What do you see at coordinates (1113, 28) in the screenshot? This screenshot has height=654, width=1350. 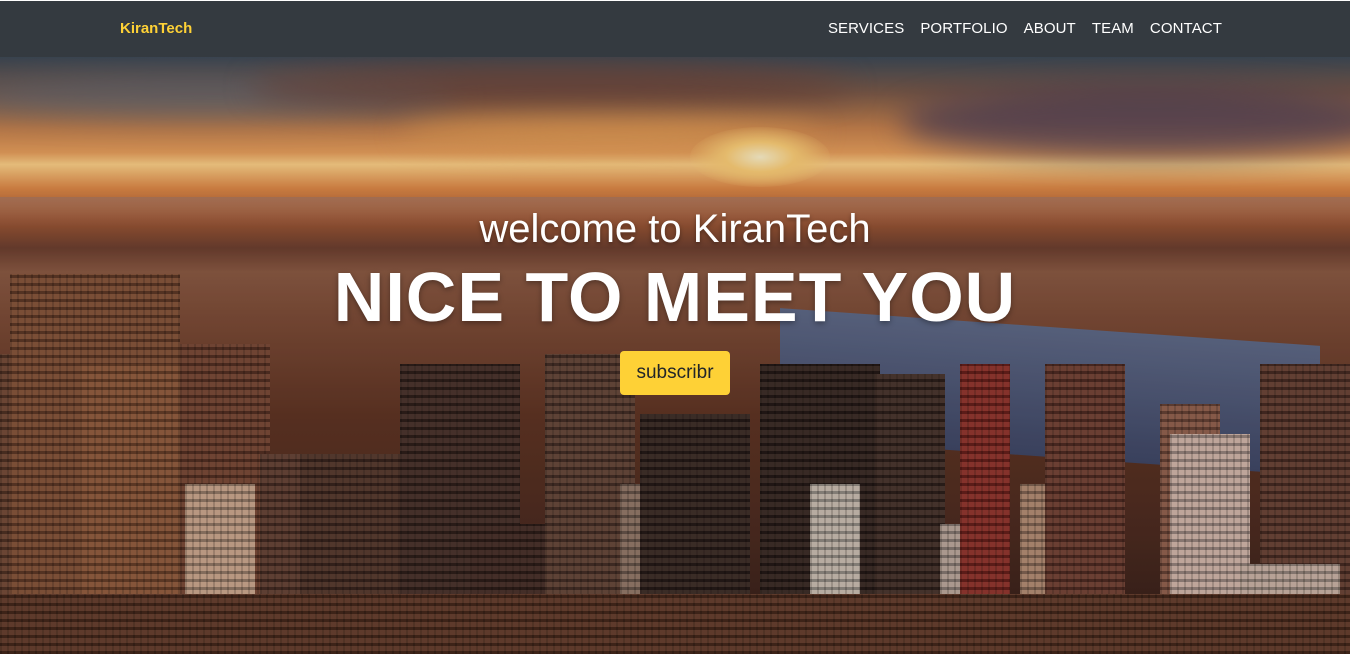 I see `nav-item-team: TEAM` at bounding box center [1113, 28].